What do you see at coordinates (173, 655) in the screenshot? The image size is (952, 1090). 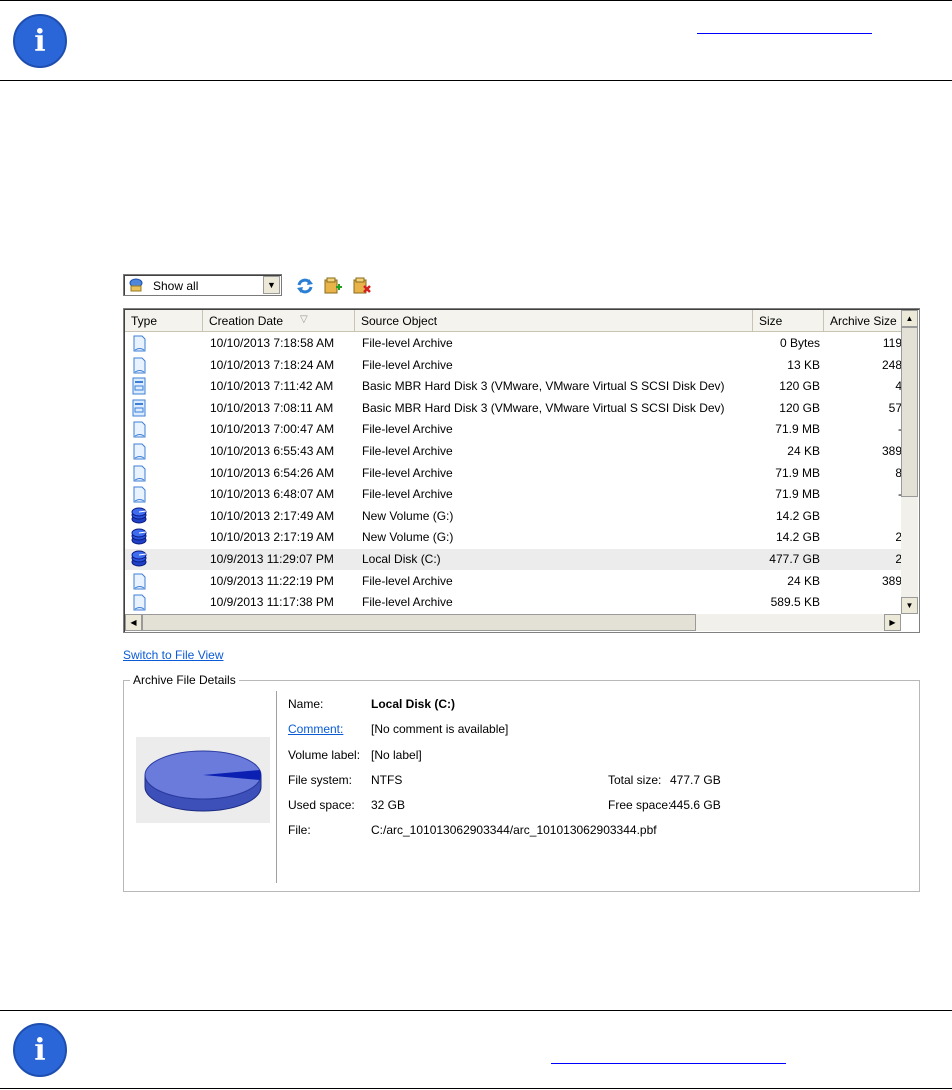 I see `switch-to-file-view-link: Switch to File View` at bounding box center [173, 655].